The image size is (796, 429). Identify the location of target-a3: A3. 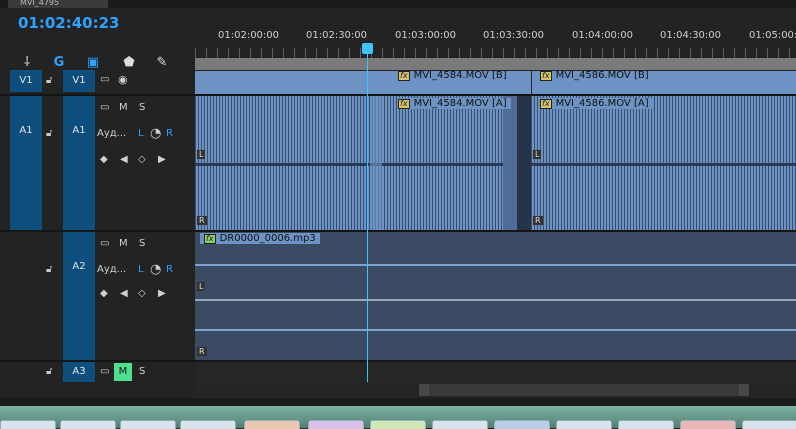
(79, 372).